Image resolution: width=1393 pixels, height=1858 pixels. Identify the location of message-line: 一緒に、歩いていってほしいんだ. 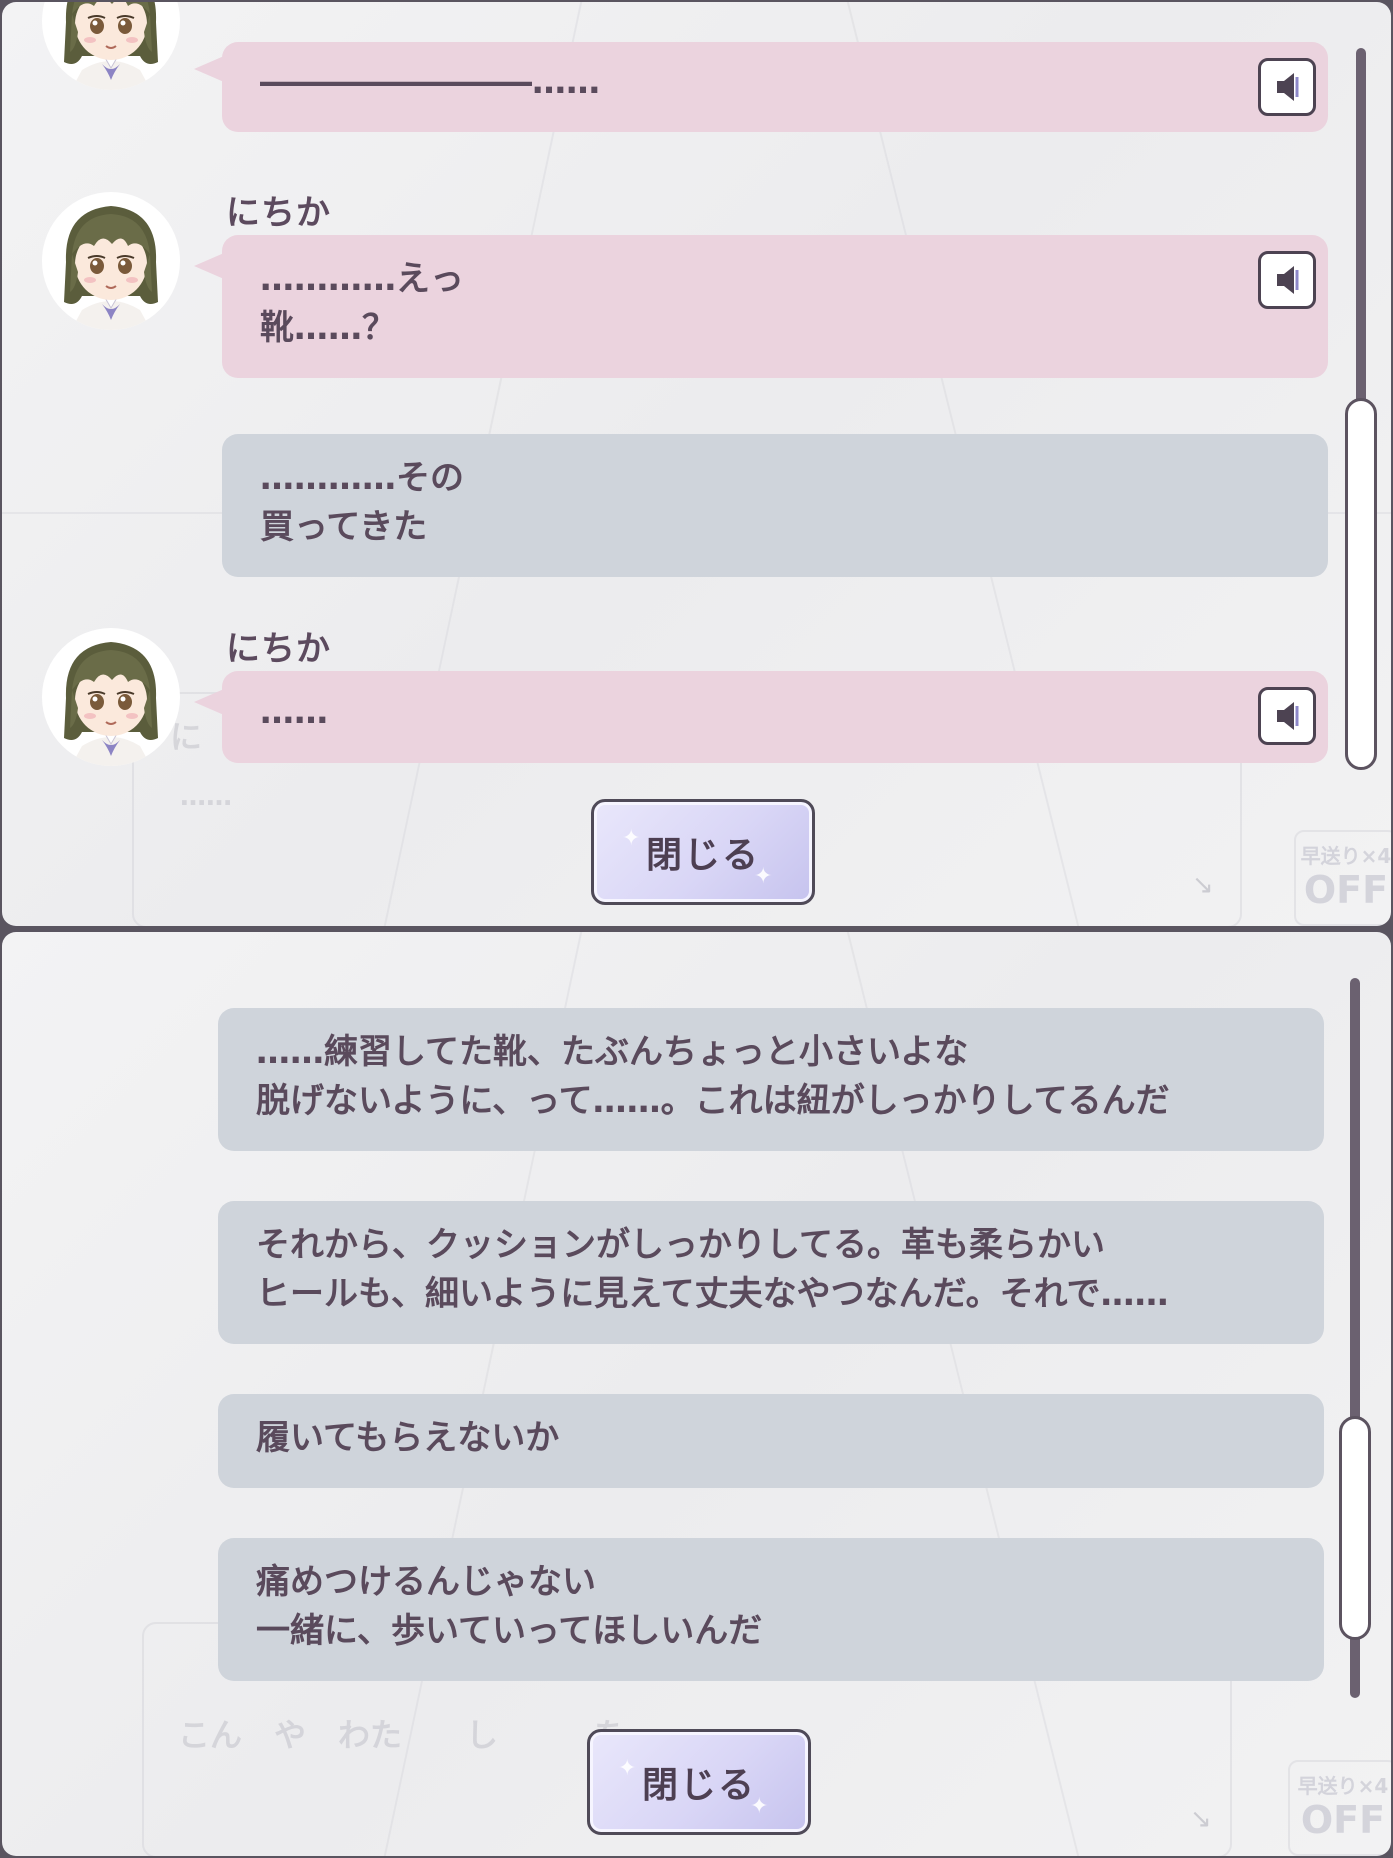
(509, 1631).